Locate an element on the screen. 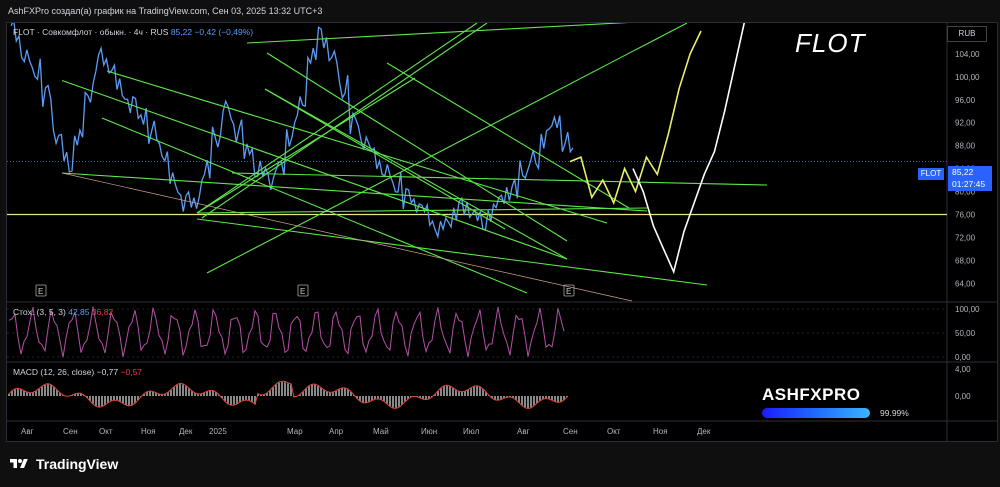  stoch-level-label: 50,00 is located at coordinates (965, 333).